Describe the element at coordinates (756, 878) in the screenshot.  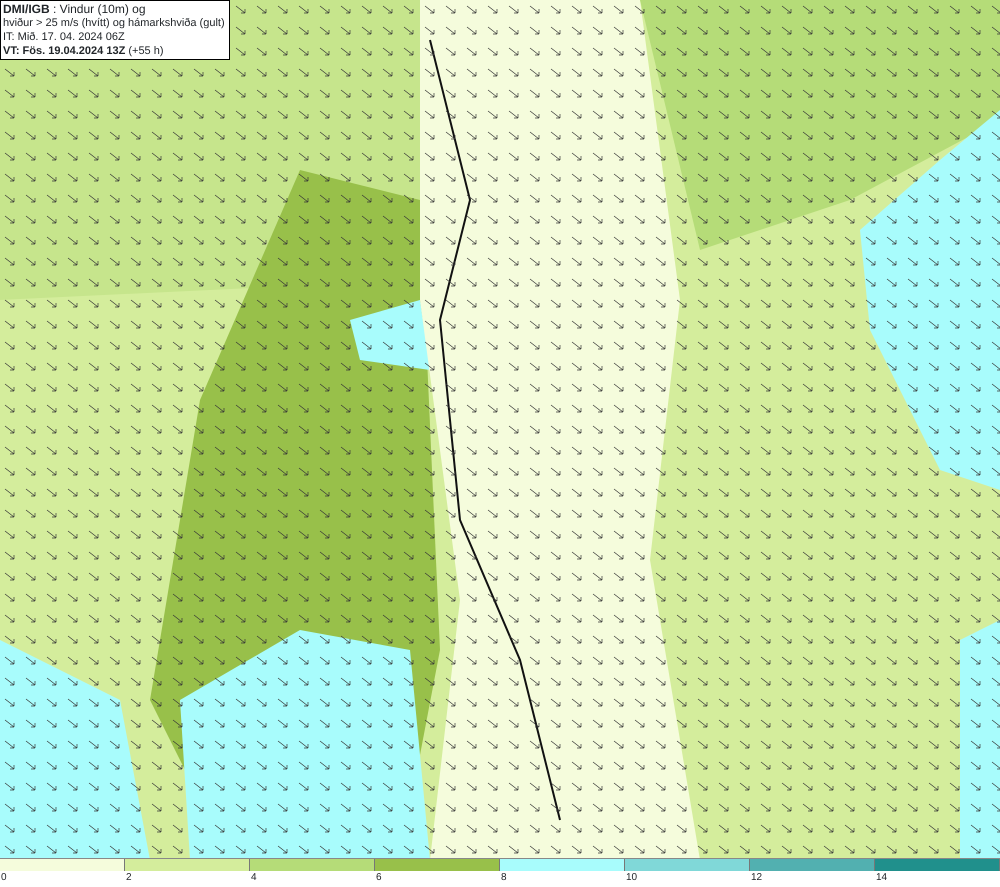
I see `legend-tick-label: 12` at that location.